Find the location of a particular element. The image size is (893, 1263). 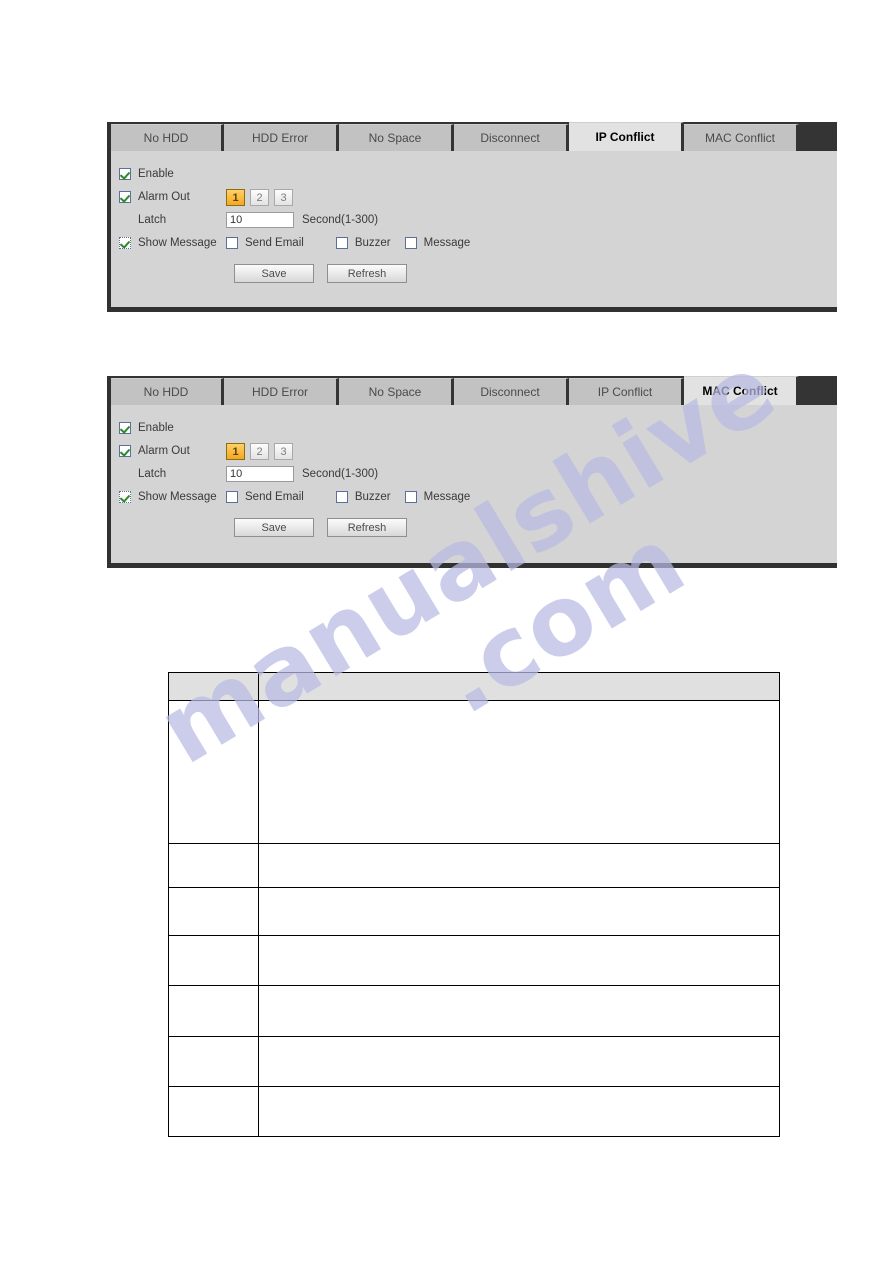

panel1-alarm-out-row: Alarm Out 1 2 3 is located at coordinates (478, 197).